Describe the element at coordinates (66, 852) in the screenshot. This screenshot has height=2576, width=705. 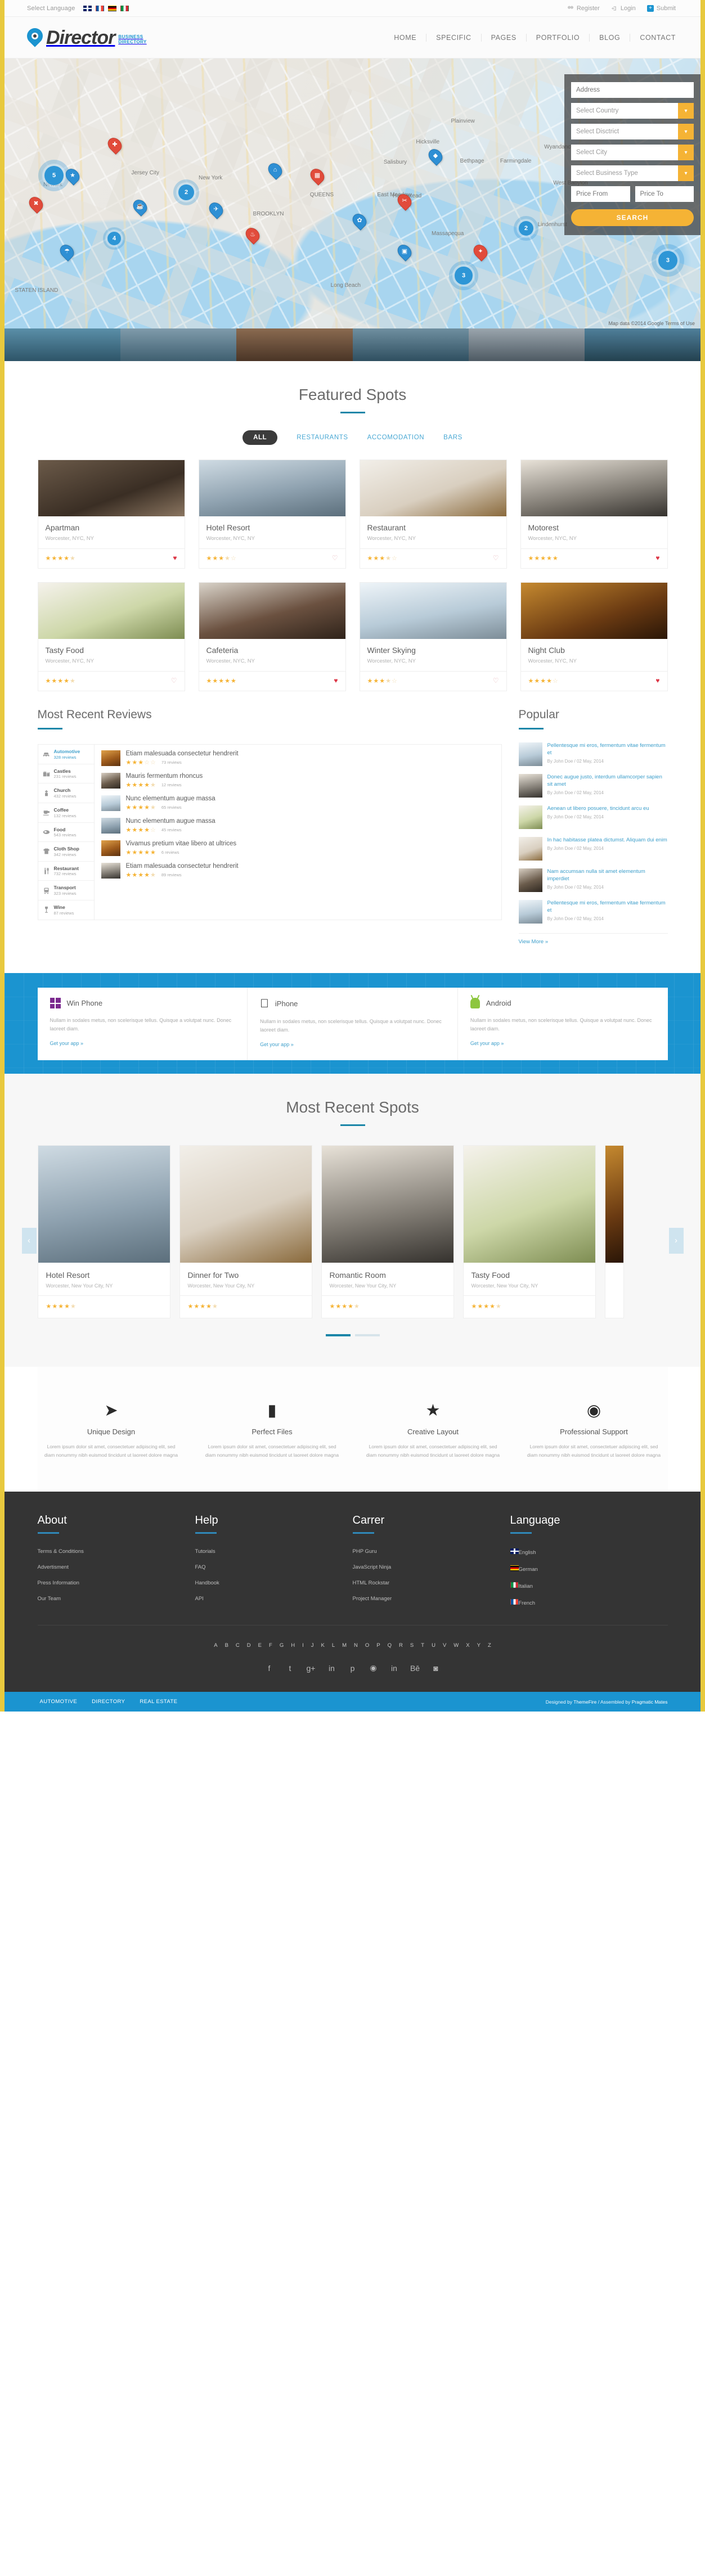
I see `review-category-cloth-shop: Cloth Shop 342 reviews` at that location.